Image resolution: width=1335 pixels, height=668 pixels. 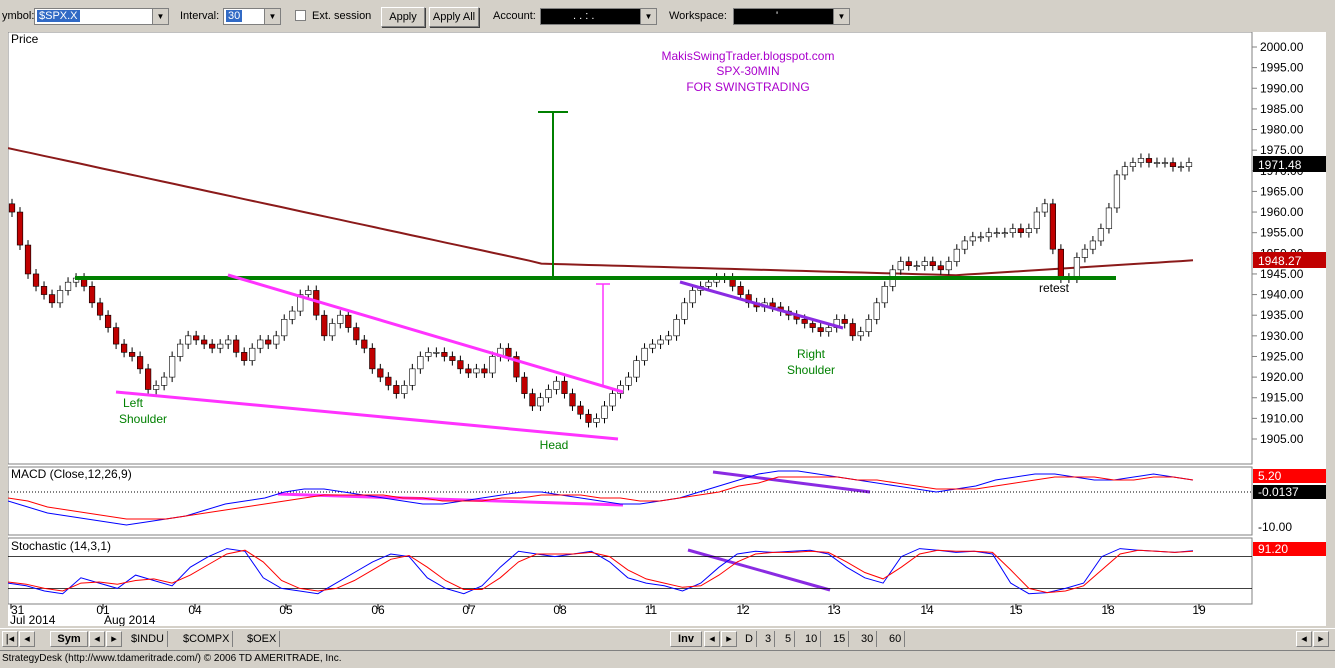 What do you see at coordinates (403, 17) in the screenshot?
I see `apply-button: Apply` at bounding box center [403, 17].